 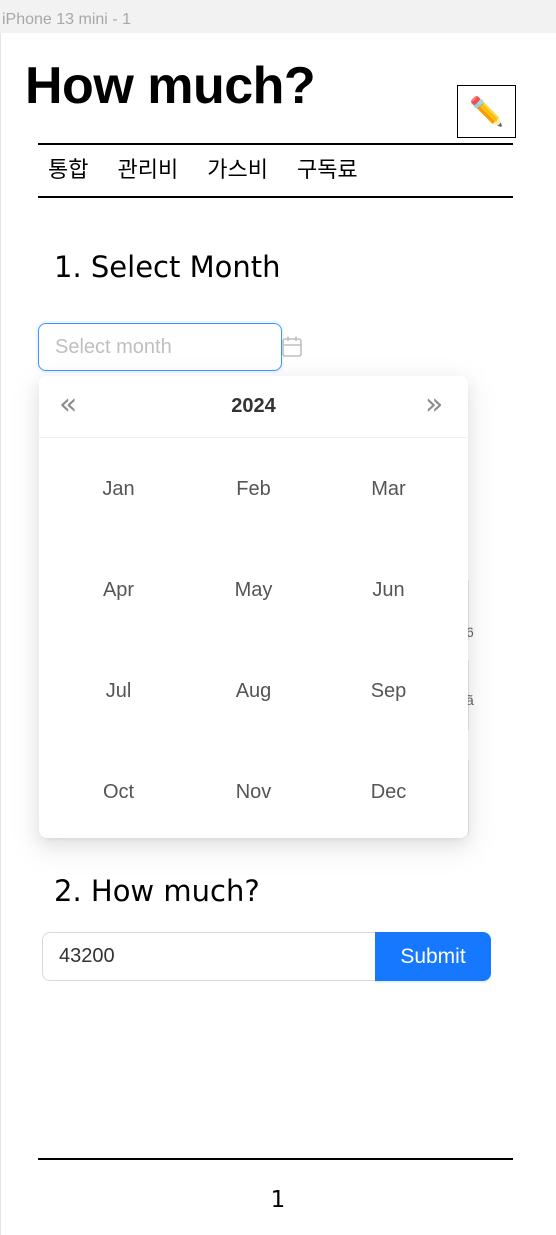 I want to click on edit-button: ✏️, so click(x=486, y=111).